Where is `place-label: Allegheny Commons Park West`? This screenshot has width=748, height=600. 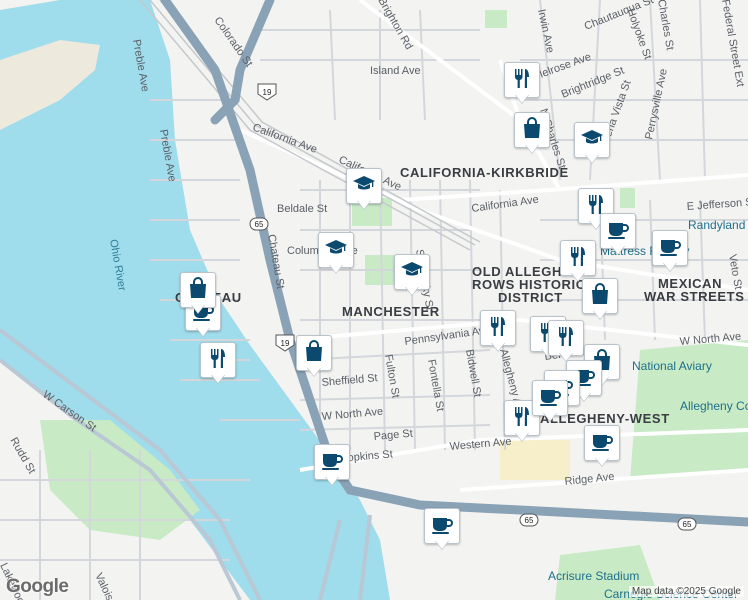
place-label: Allegheny Commons Park West is located at coordinates (714, 406).